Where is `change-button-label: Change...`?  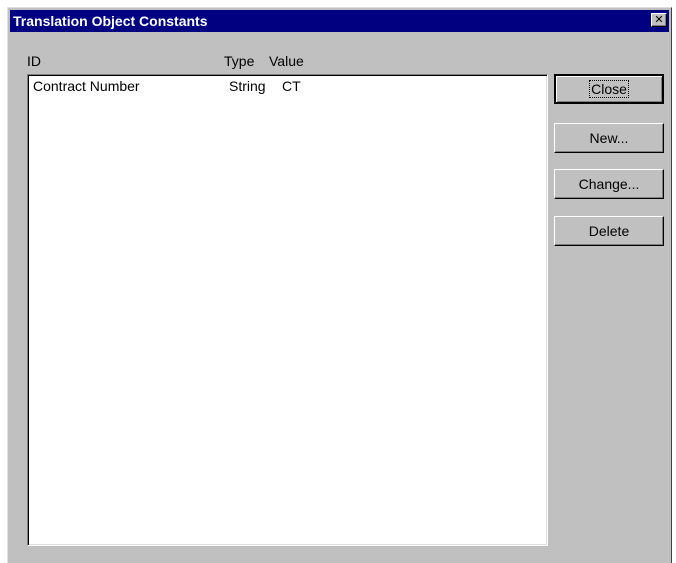
change-button-label: Change... is located at coordinates (609, 184).